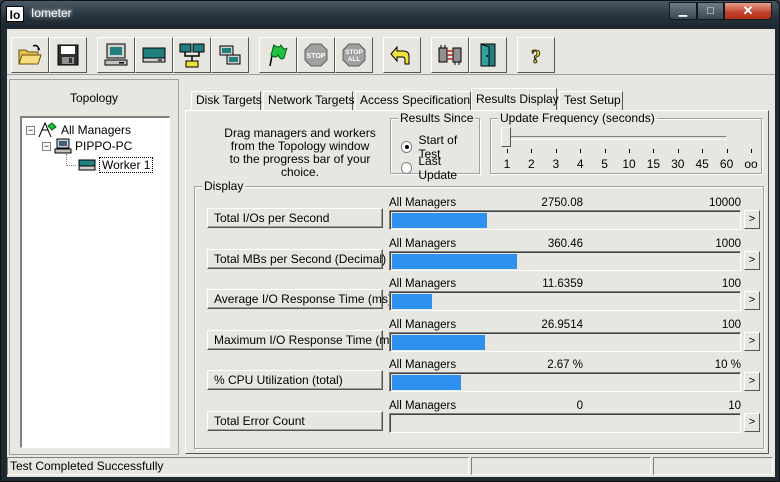  What do you see at coordinates (278, 55) in the screenshot?
I see `start-tests-button` at bounding box center [278, 55].